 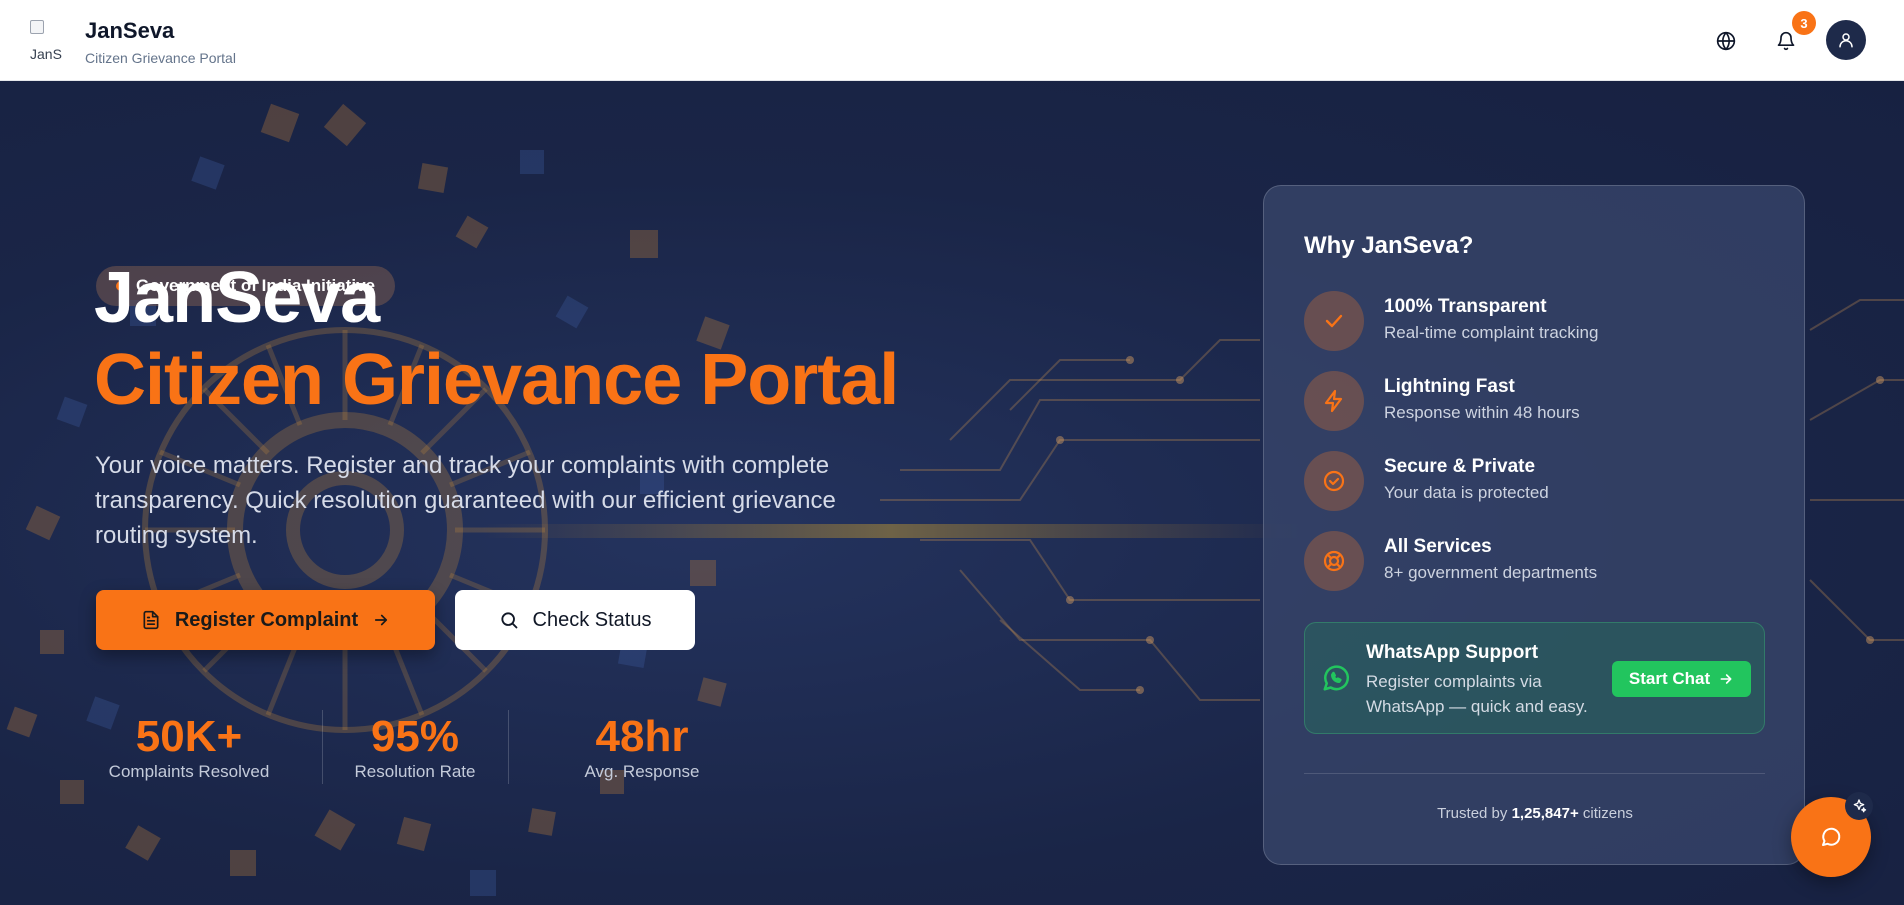 I want to click on trust-suffix: citizens, so click(x=1607, y=813).